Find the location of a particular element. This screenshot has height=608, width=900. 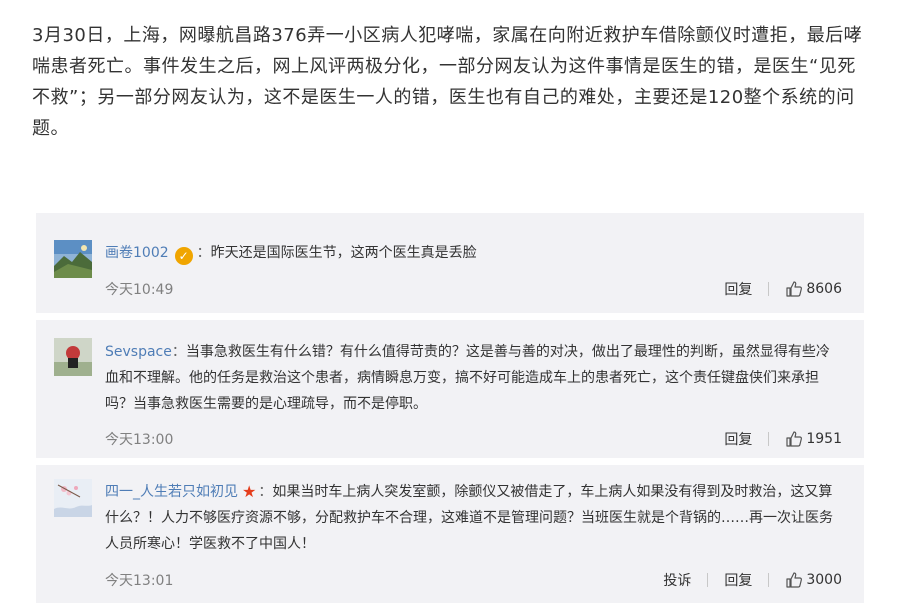

like-count: 3000 is located at coordinates (824, 580).